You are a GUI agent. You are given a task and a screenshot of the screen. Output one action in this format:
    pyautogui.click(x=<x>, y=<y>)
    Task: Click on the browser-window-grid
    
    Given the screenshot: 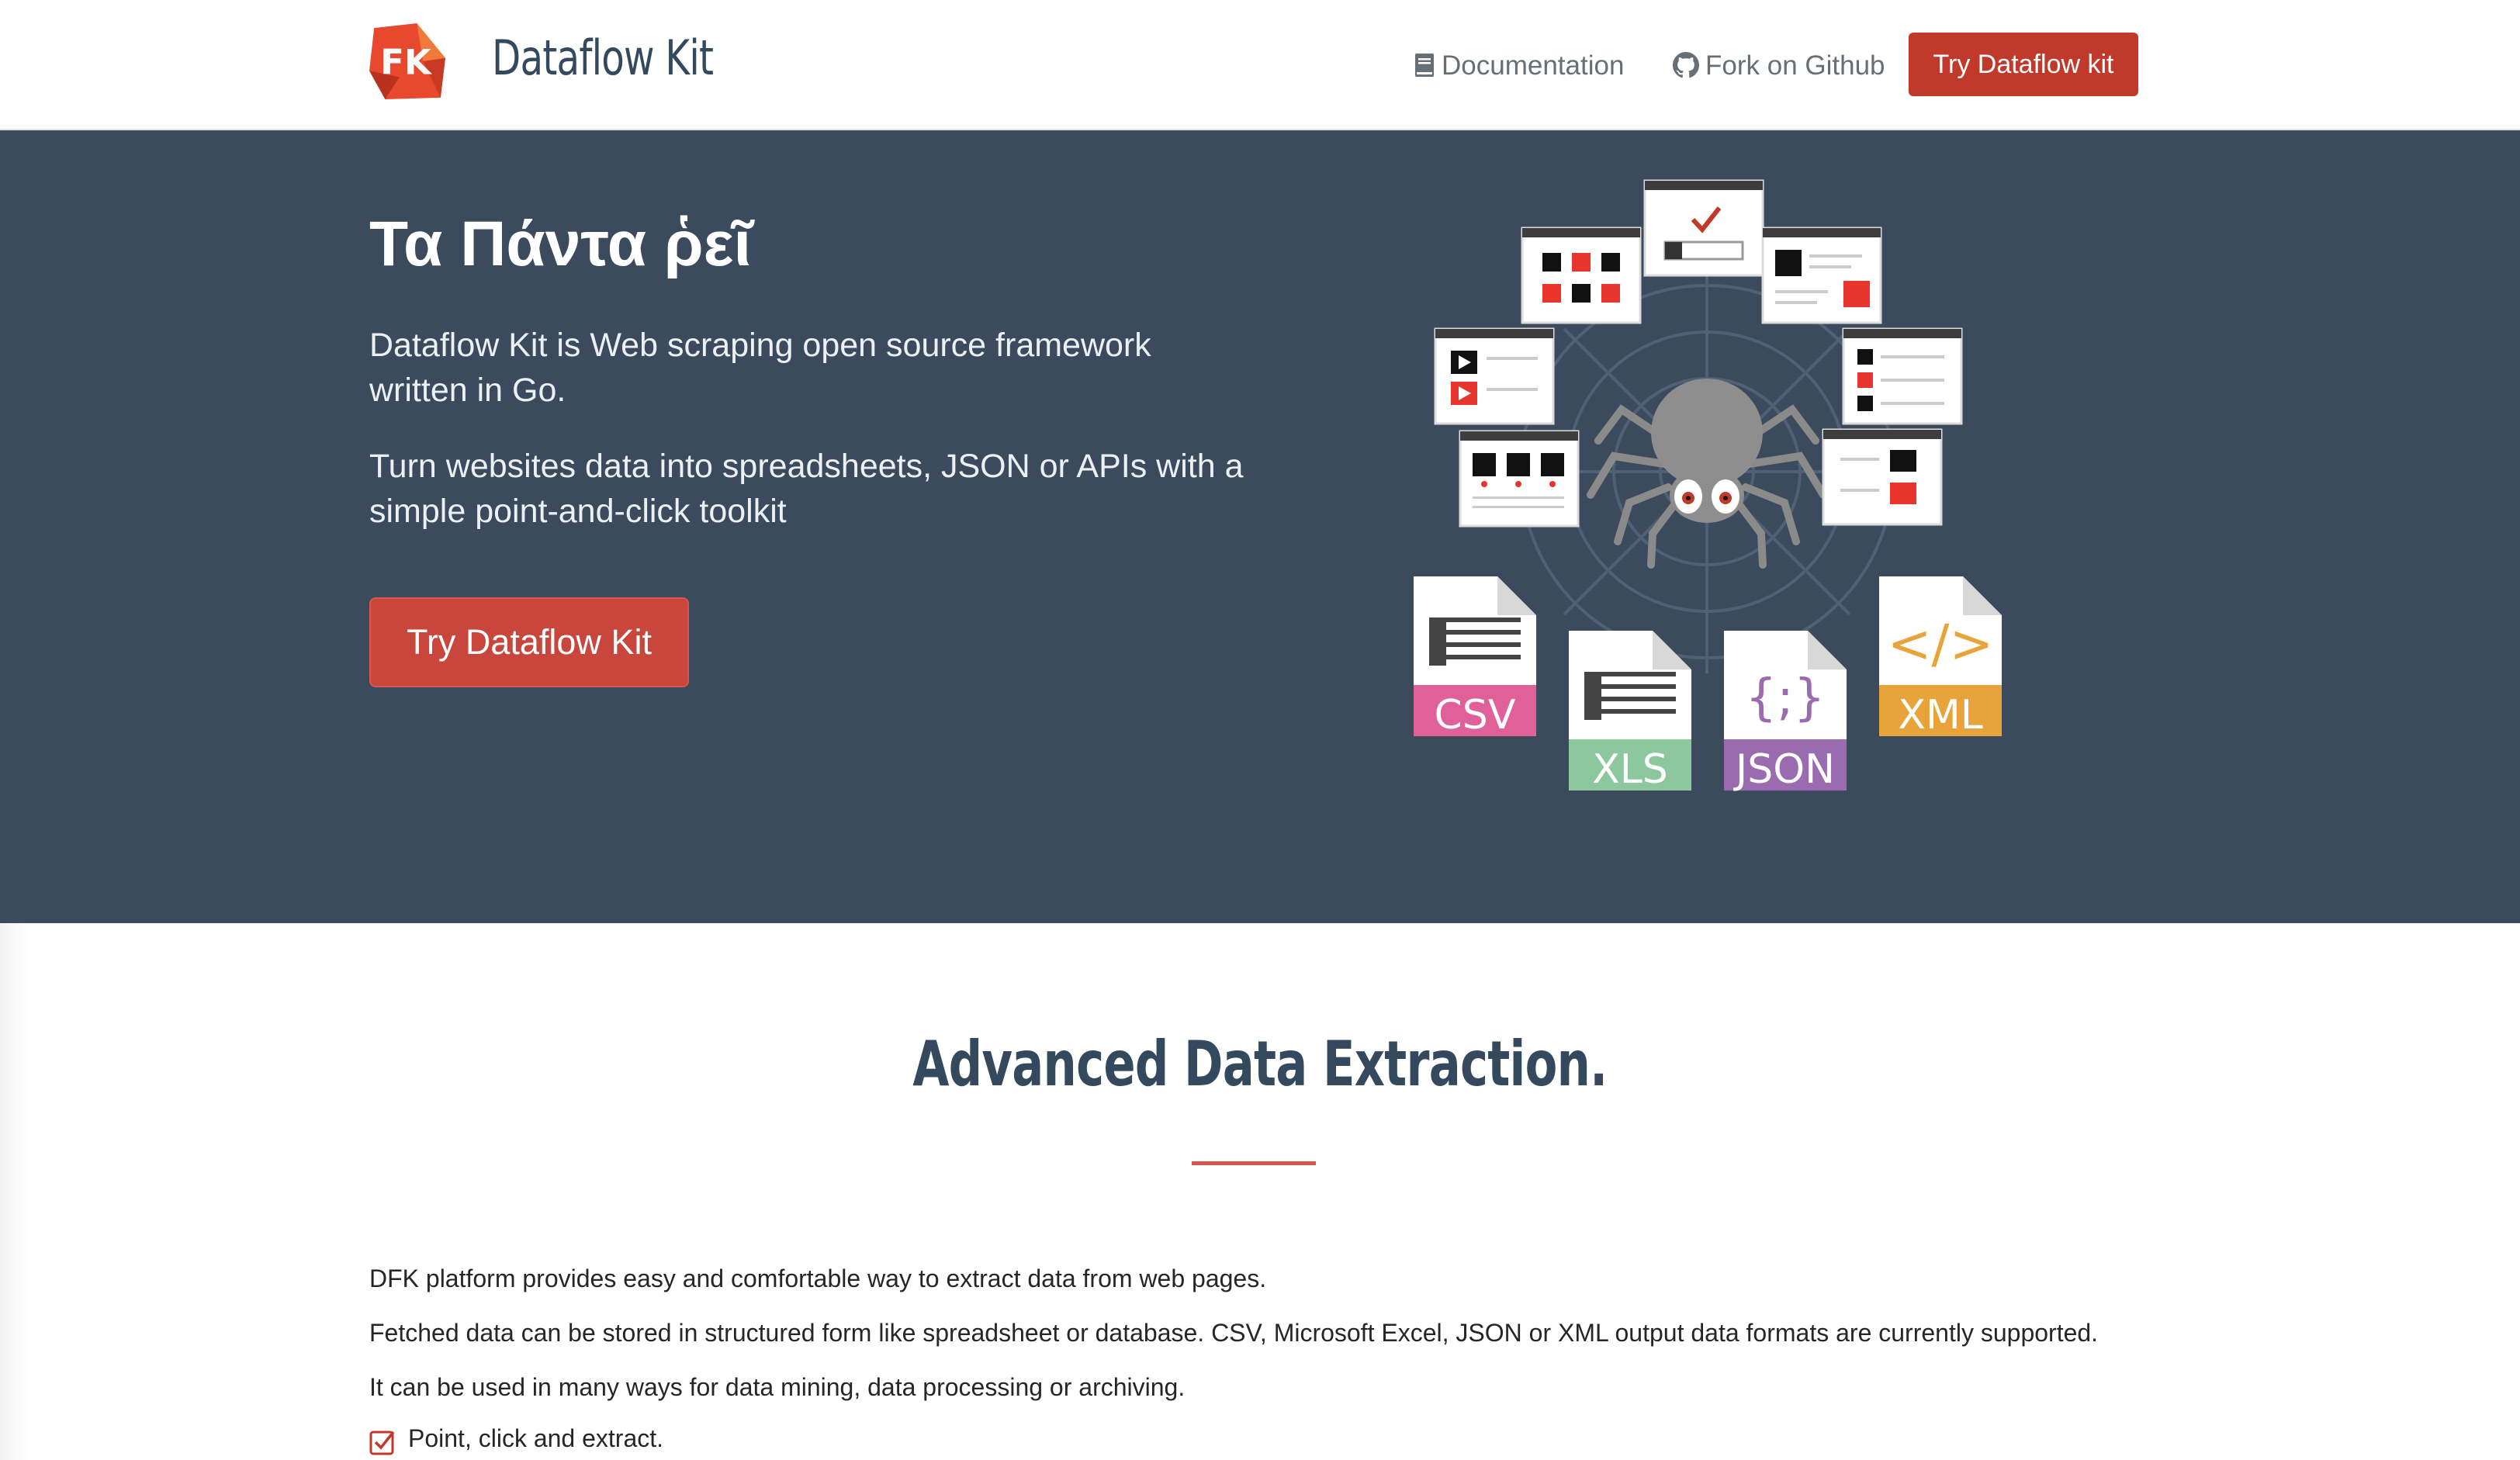 What is the action you would take?
    pyautogui.click(x=1582, y=275)
    